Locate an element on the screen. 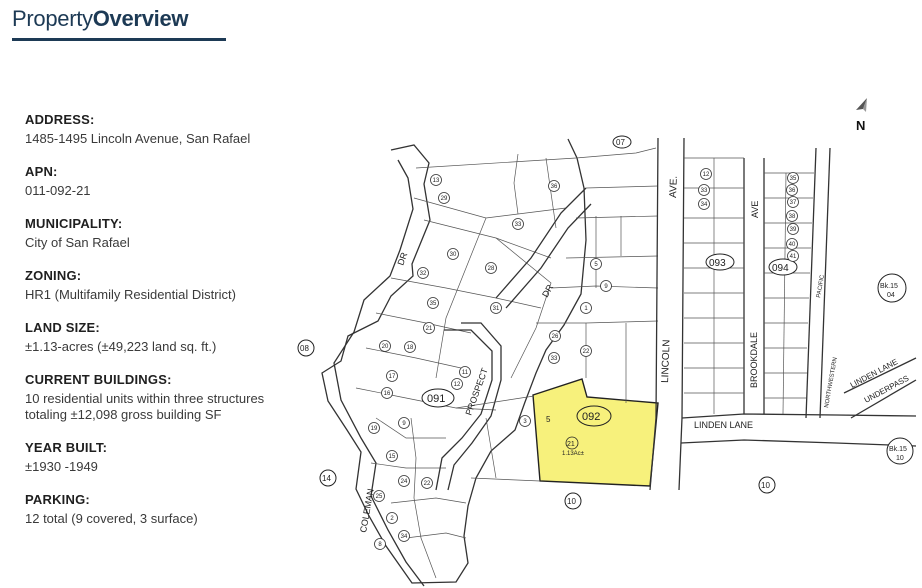  field-value: City of San Rafael is located at coordinates (77, 242).